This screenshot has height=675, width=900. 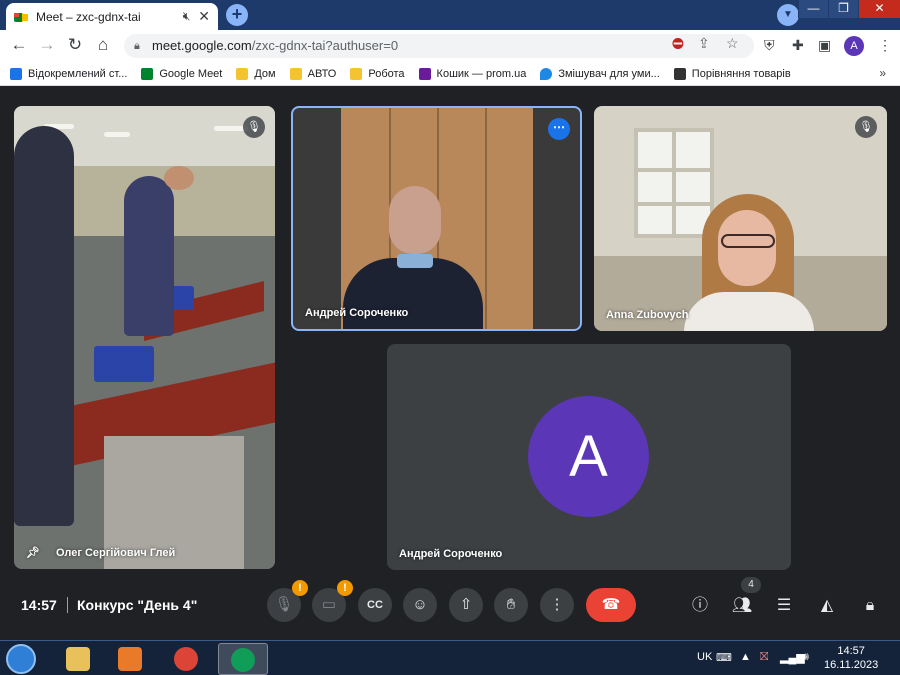 I want to click on taskbar-explorer, so click(x=78, y=659).